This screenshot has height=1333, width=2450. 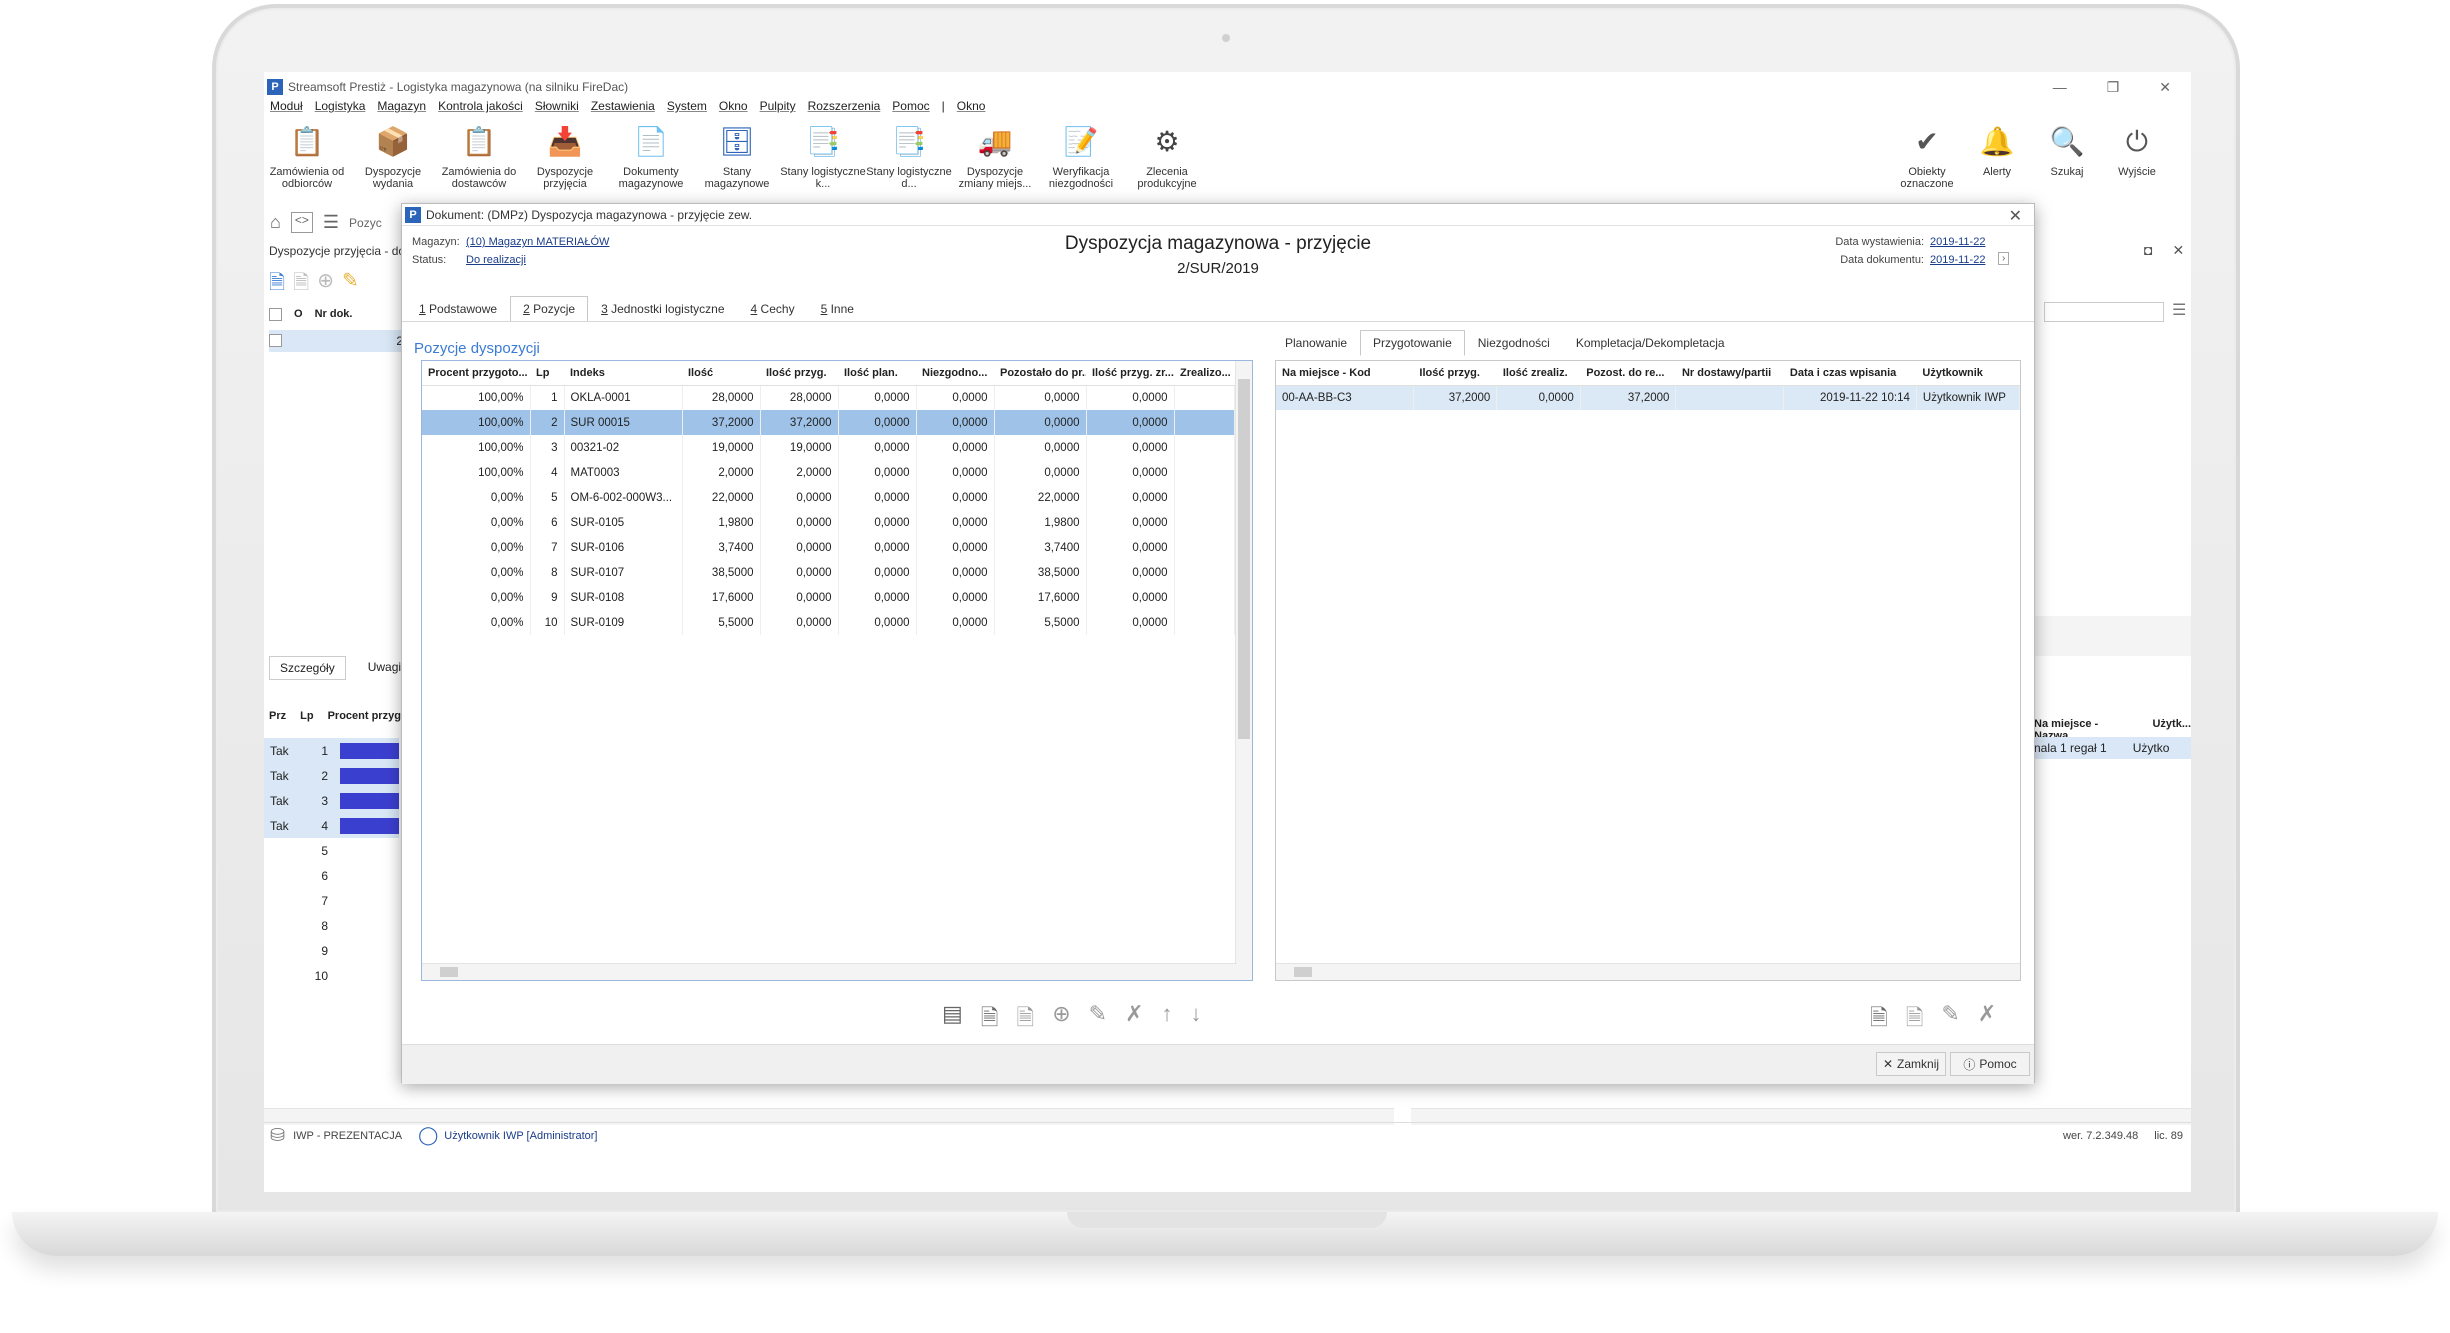 What do you see at coordinates (458, 309) in the screenshot?
I see `tab-0: 1 Podstawowe` at bounding box center [458, 309].